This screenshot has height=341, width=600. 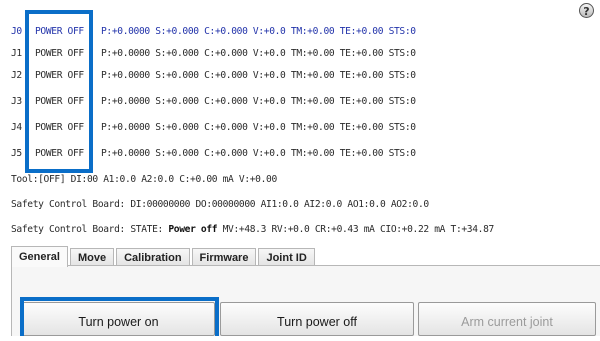 I want to click on question-mark-icon: ?, so click(x=586, y=11).